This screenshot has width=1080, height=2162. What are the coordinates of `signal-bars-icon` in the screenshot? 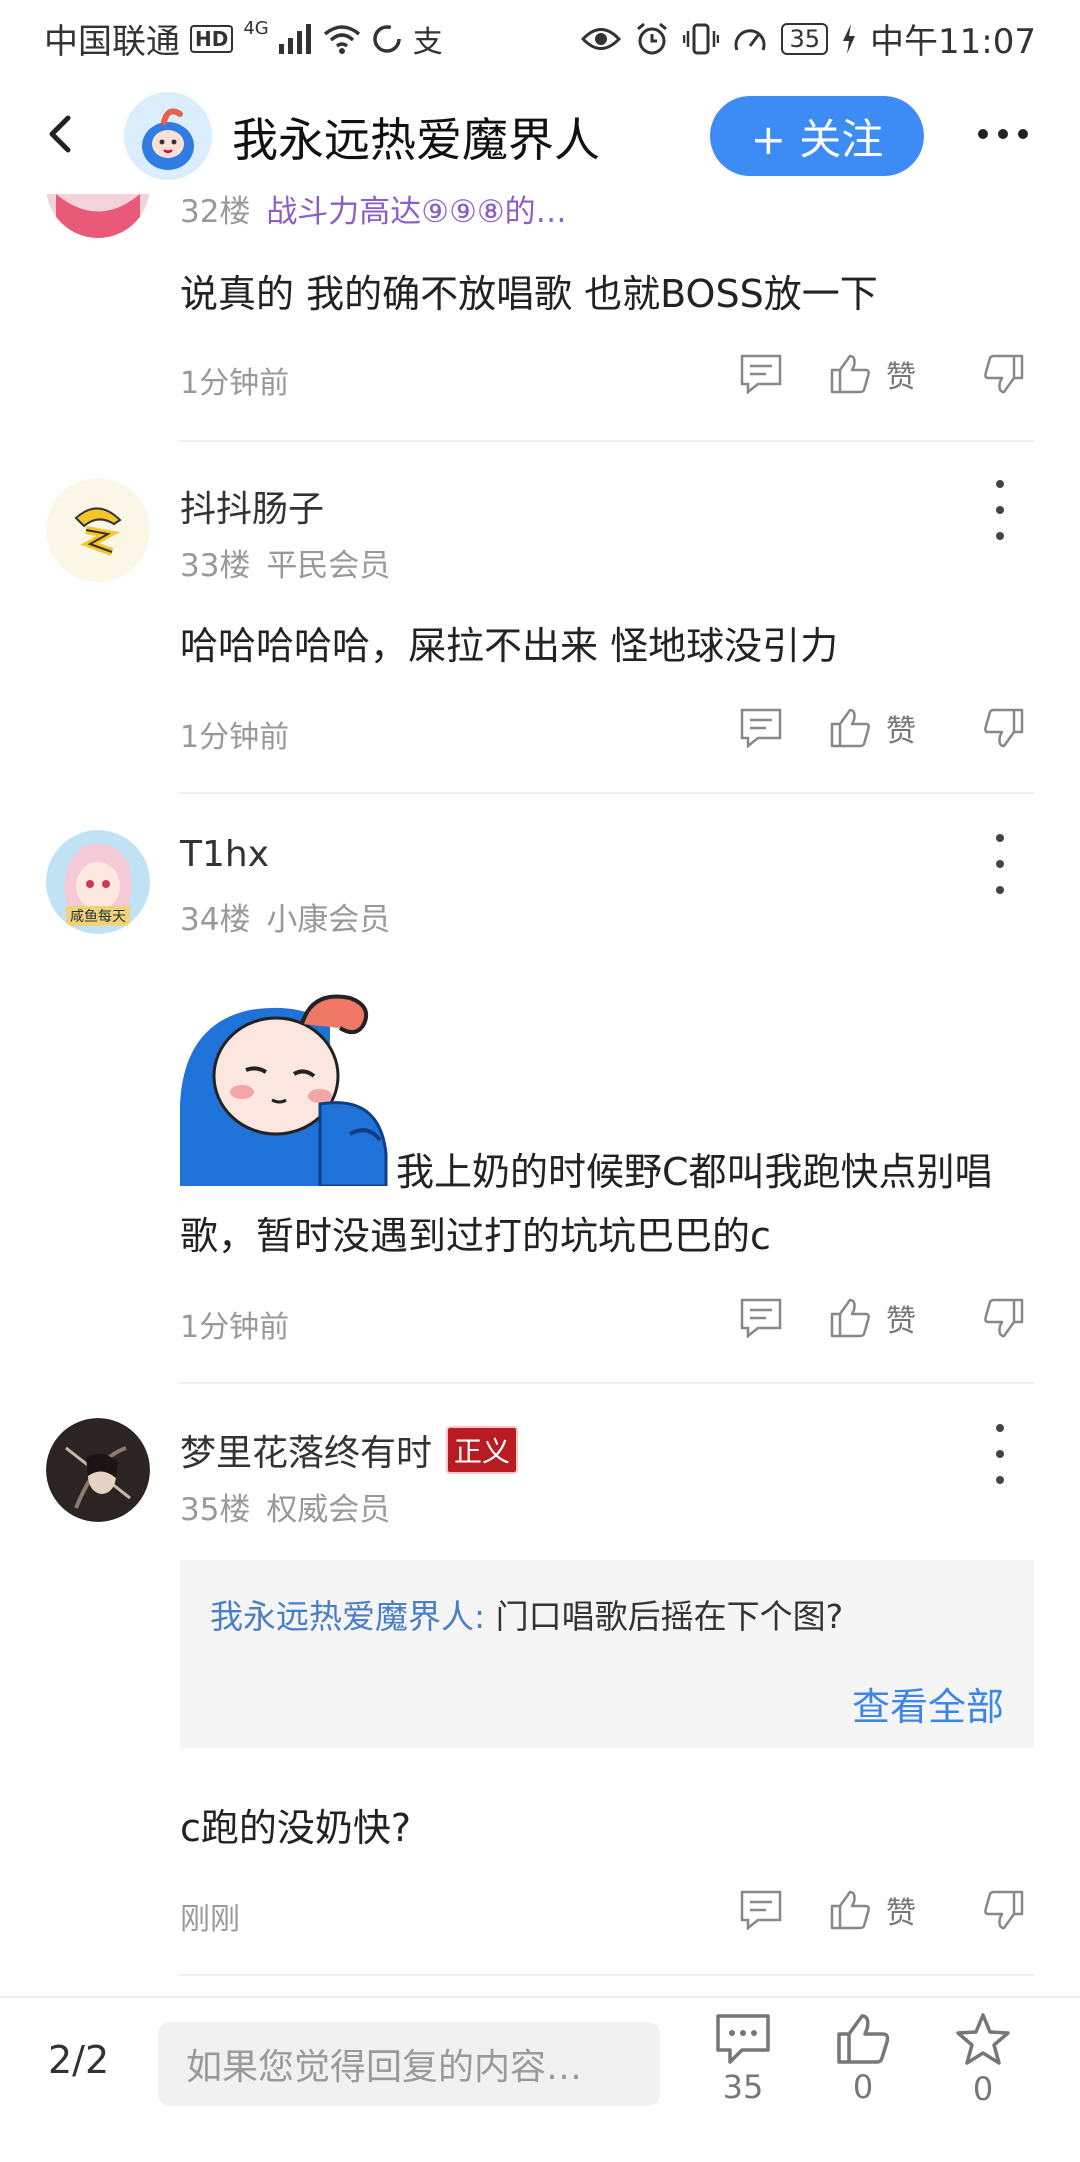 It's located at (294, 38).